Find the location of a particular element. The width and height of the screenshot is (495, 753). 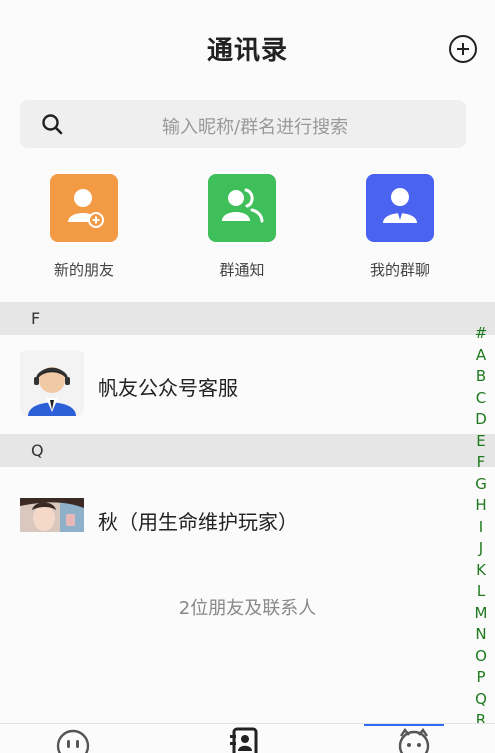

search-icon is located at coordinates (52, 124).